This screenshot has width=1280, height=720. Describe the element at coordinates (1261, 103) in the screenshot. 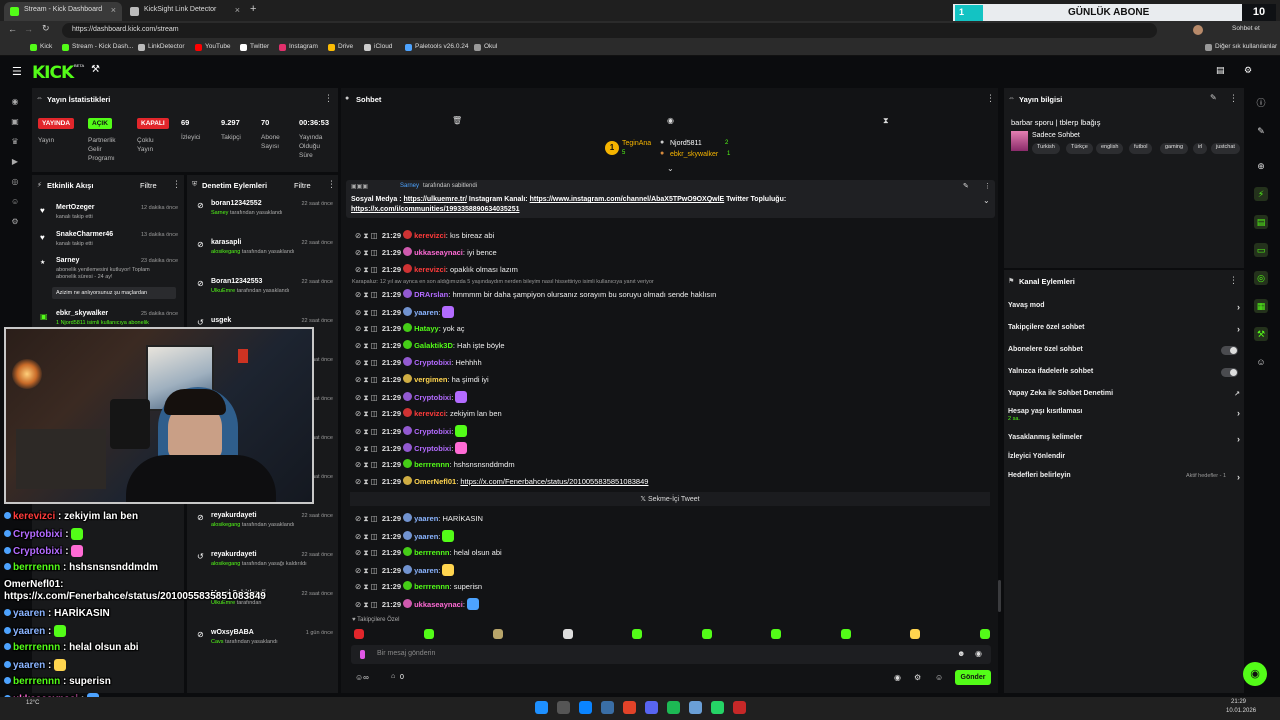

I see `info-icon: ⓘ` at that location.